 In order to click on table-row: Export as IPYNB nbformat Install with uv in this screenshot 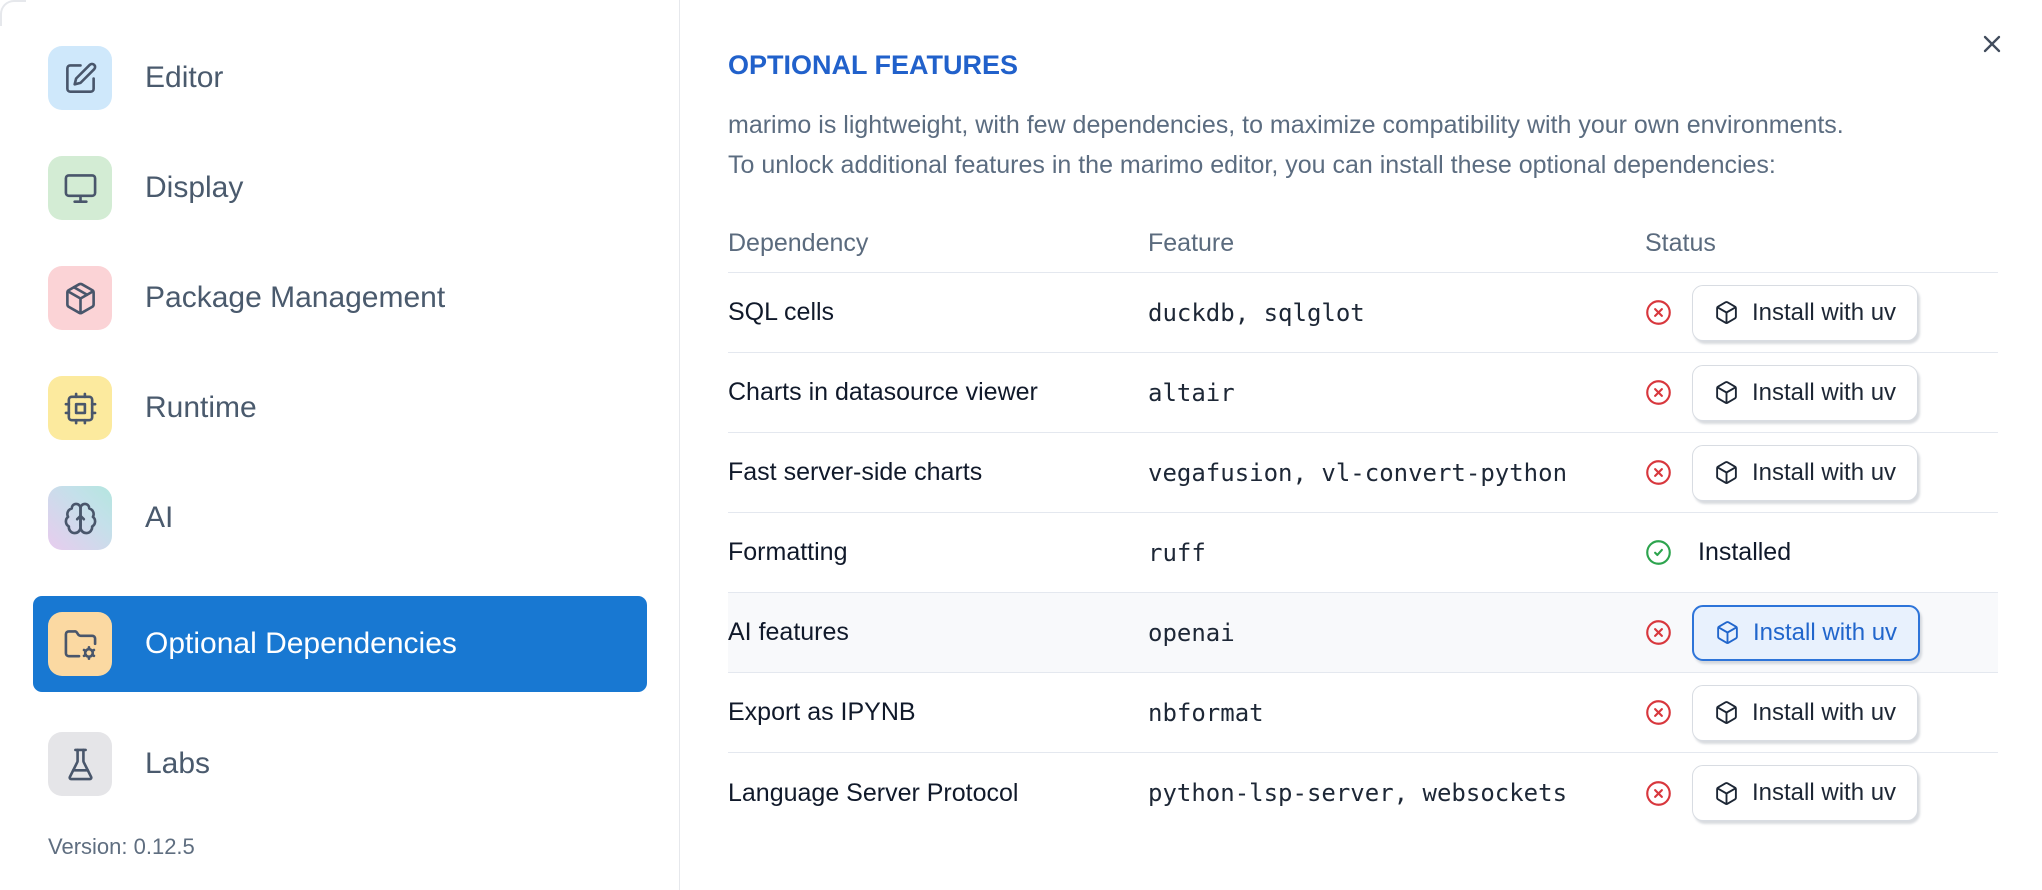, I will do `click(1363, 713)`.